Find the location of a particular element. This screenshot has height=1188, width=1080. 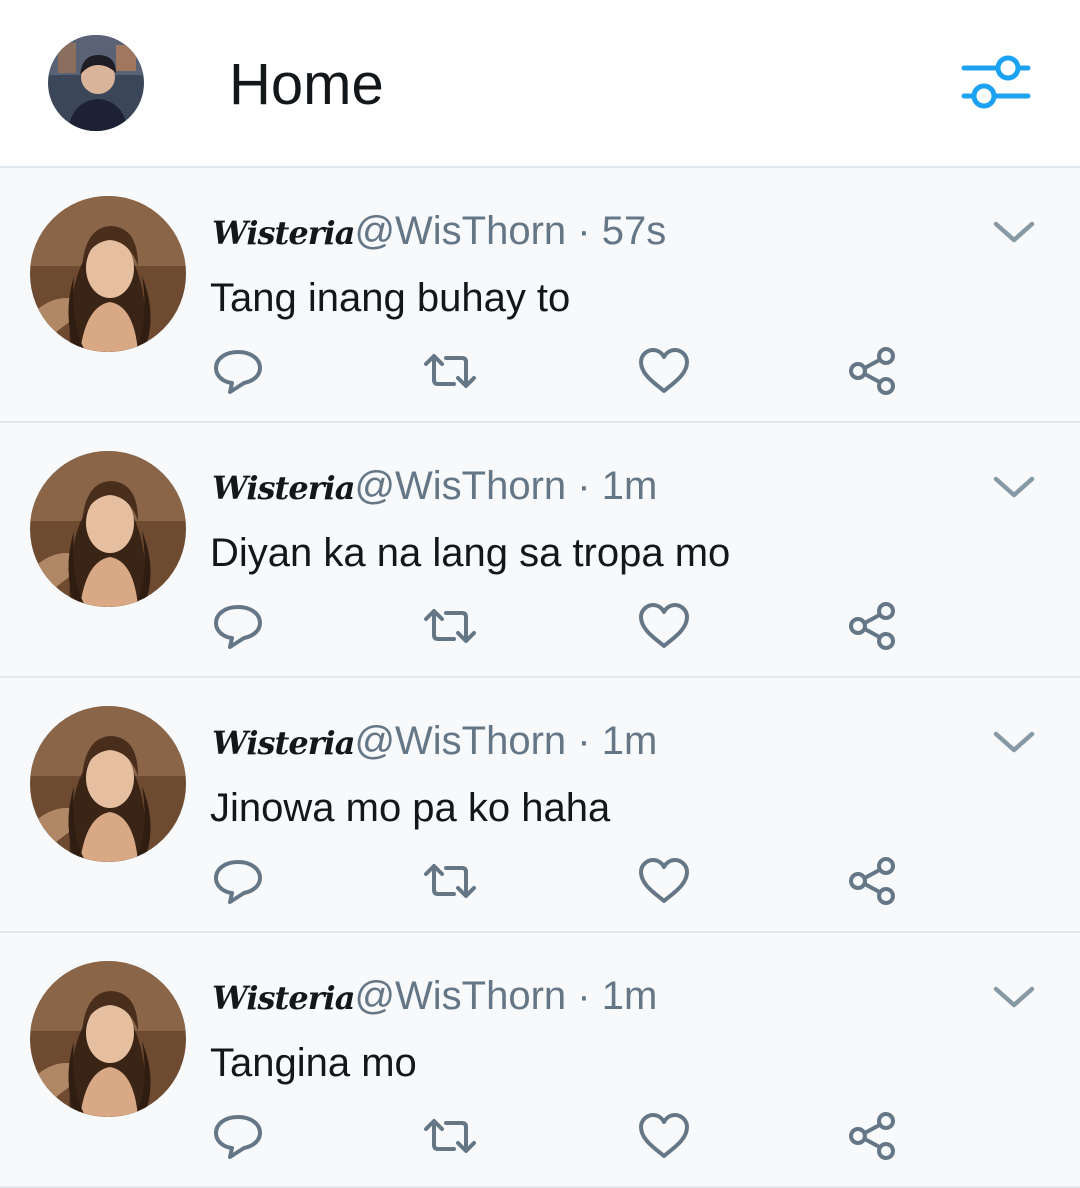

sliders-icon is located at coordinates (996, 82).